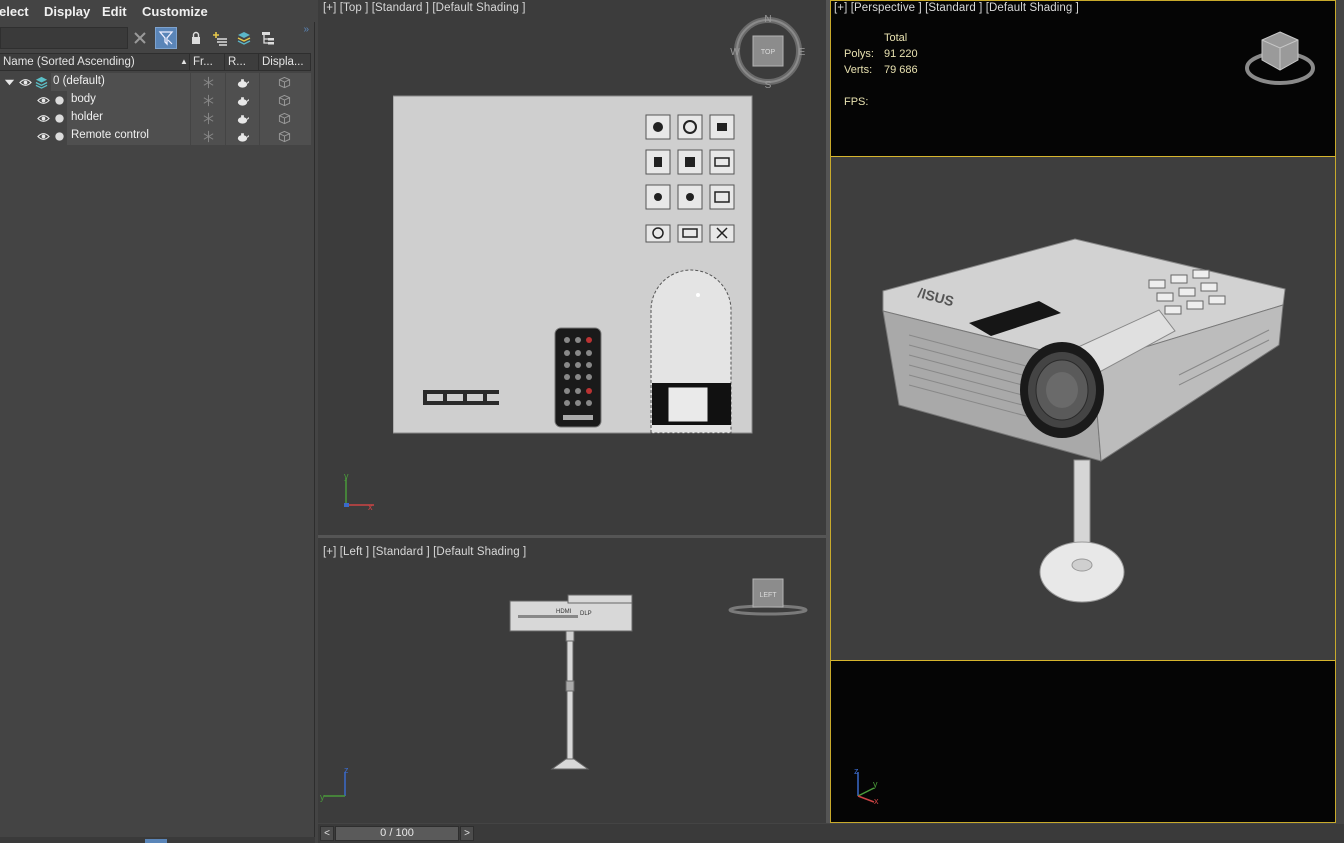 The height and width of the screenshot is (843, 1344). I want to click on add-layer-icon, so click(220, 39).